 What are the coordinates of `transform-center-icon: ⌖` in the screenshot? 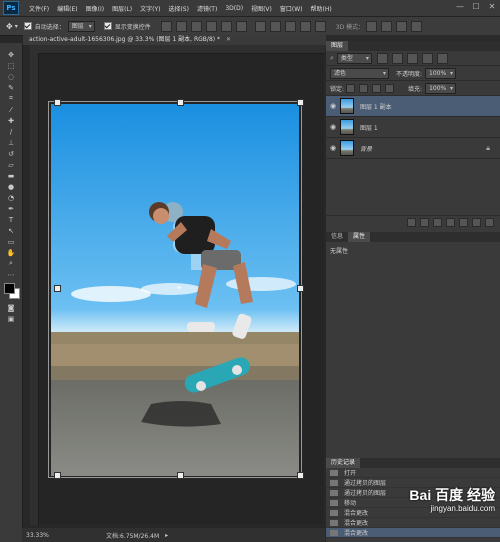 It's located at (179, 288).